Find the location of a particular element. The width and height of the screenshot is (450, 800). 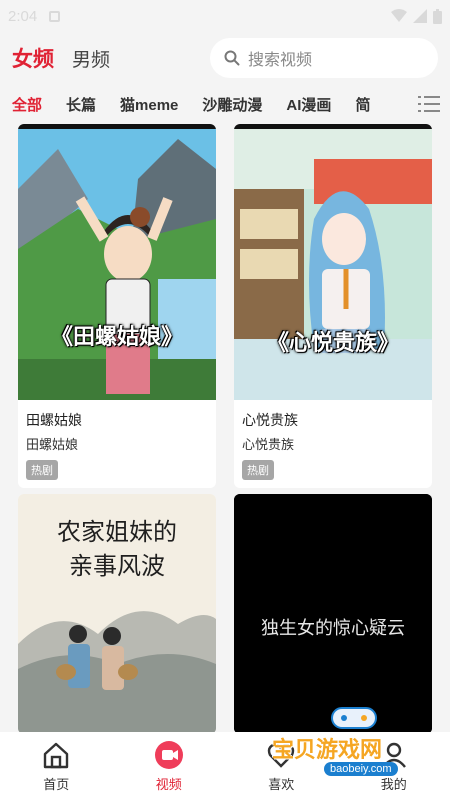

search-input: 搜索视频 is located at coordinates (324, 58).